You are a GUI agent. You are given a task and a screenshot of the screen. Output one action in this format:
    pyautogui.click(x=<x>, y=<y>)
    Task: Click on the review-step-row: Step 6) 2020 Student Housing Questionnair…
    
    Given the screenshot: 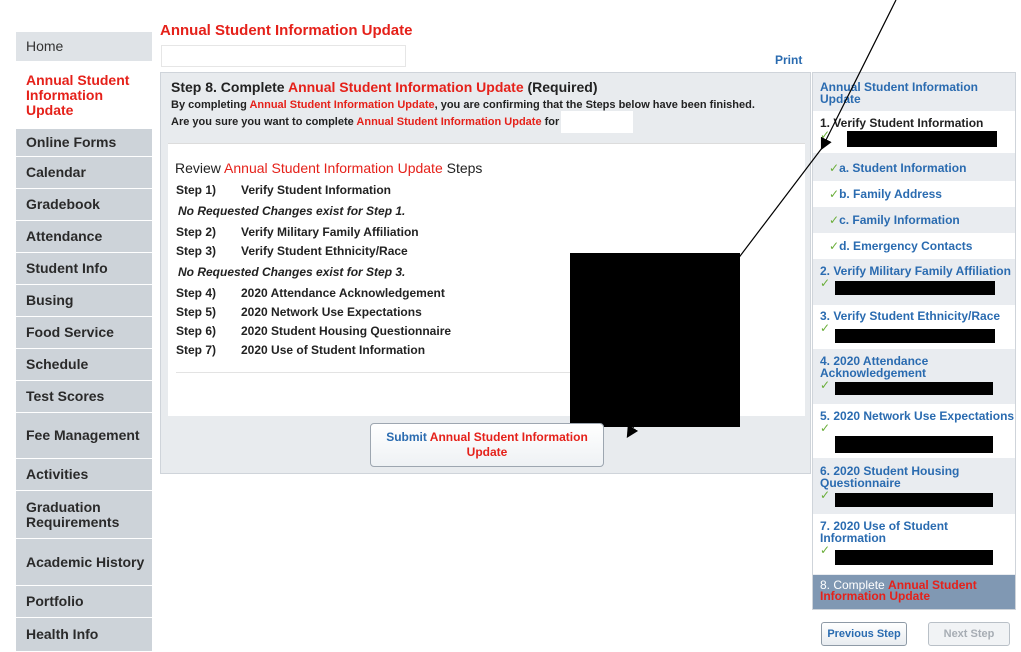 What is the action you would take?
    pyautogui.click(x=313, y=331)
    